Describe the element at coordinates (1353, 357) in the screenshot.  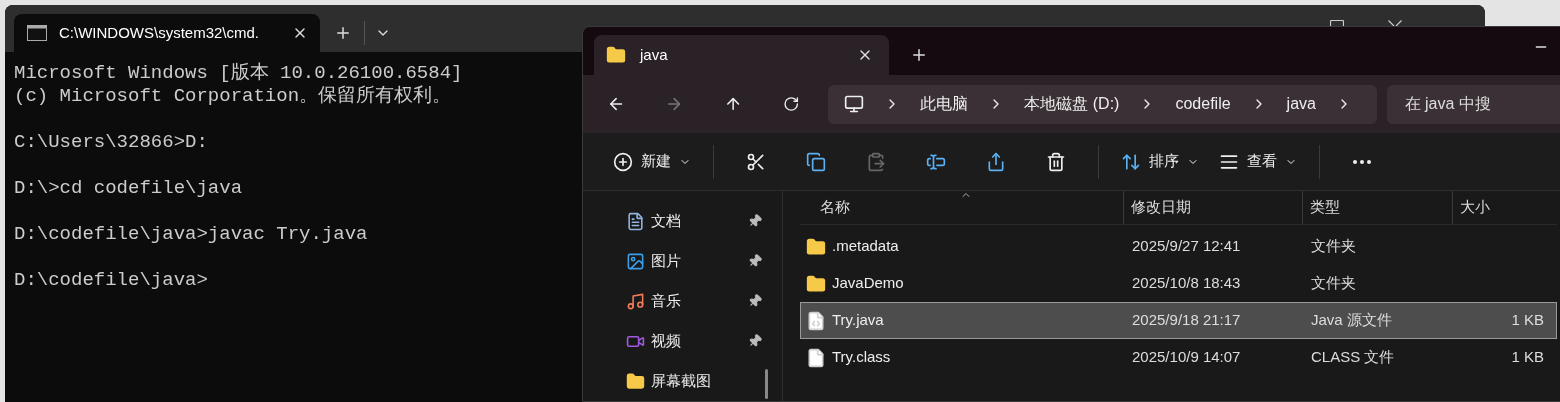
I see `type-cell-text: CLASS 文件` at that location.